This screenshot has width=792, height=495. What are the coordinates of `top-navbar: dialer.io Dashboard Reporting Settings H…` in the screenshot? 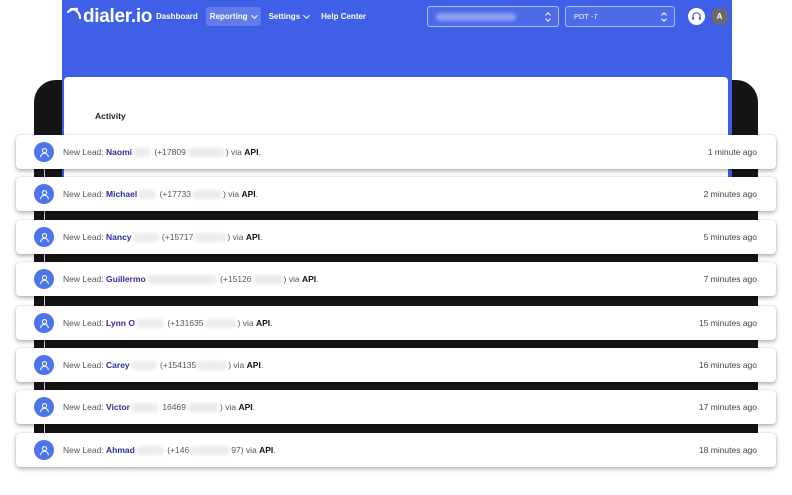 It's located at (397, 17).